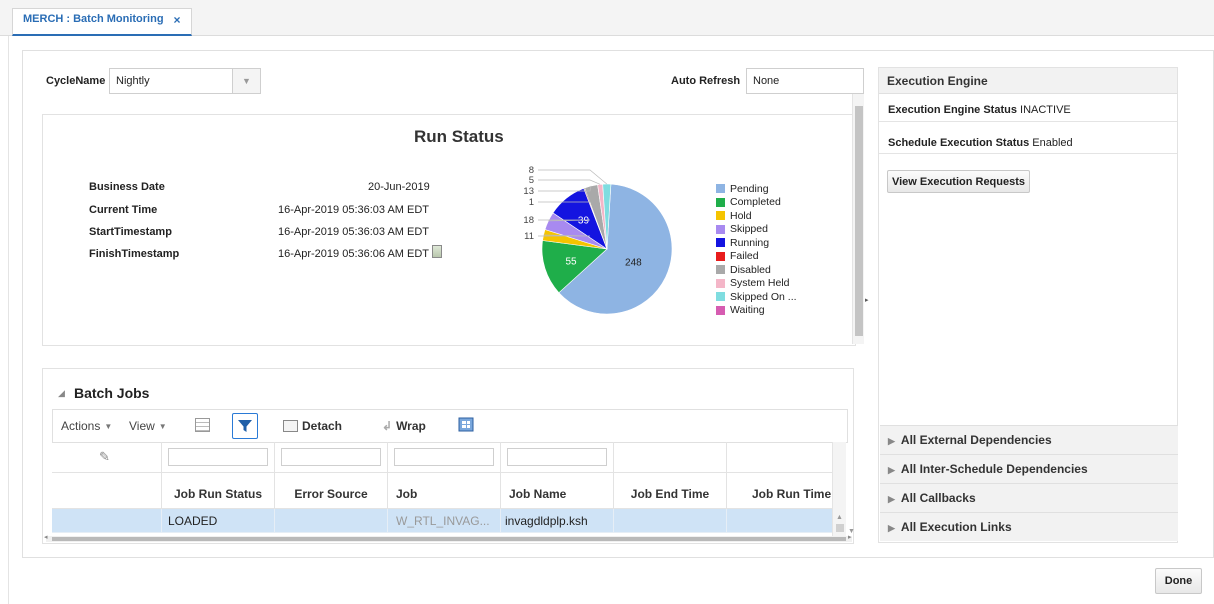  What do you see at coordinates (177, 20) in the screenshot?
I see `close-icon: ×` at bounding box center [177, 20].